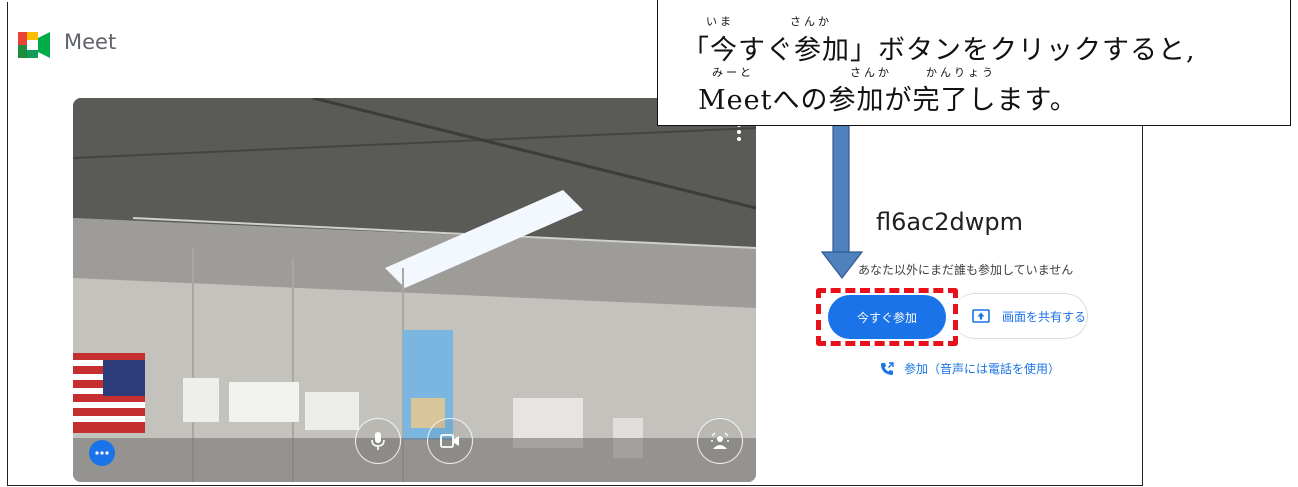  I want to click on down-arrow-annotation, so click(842, 199).